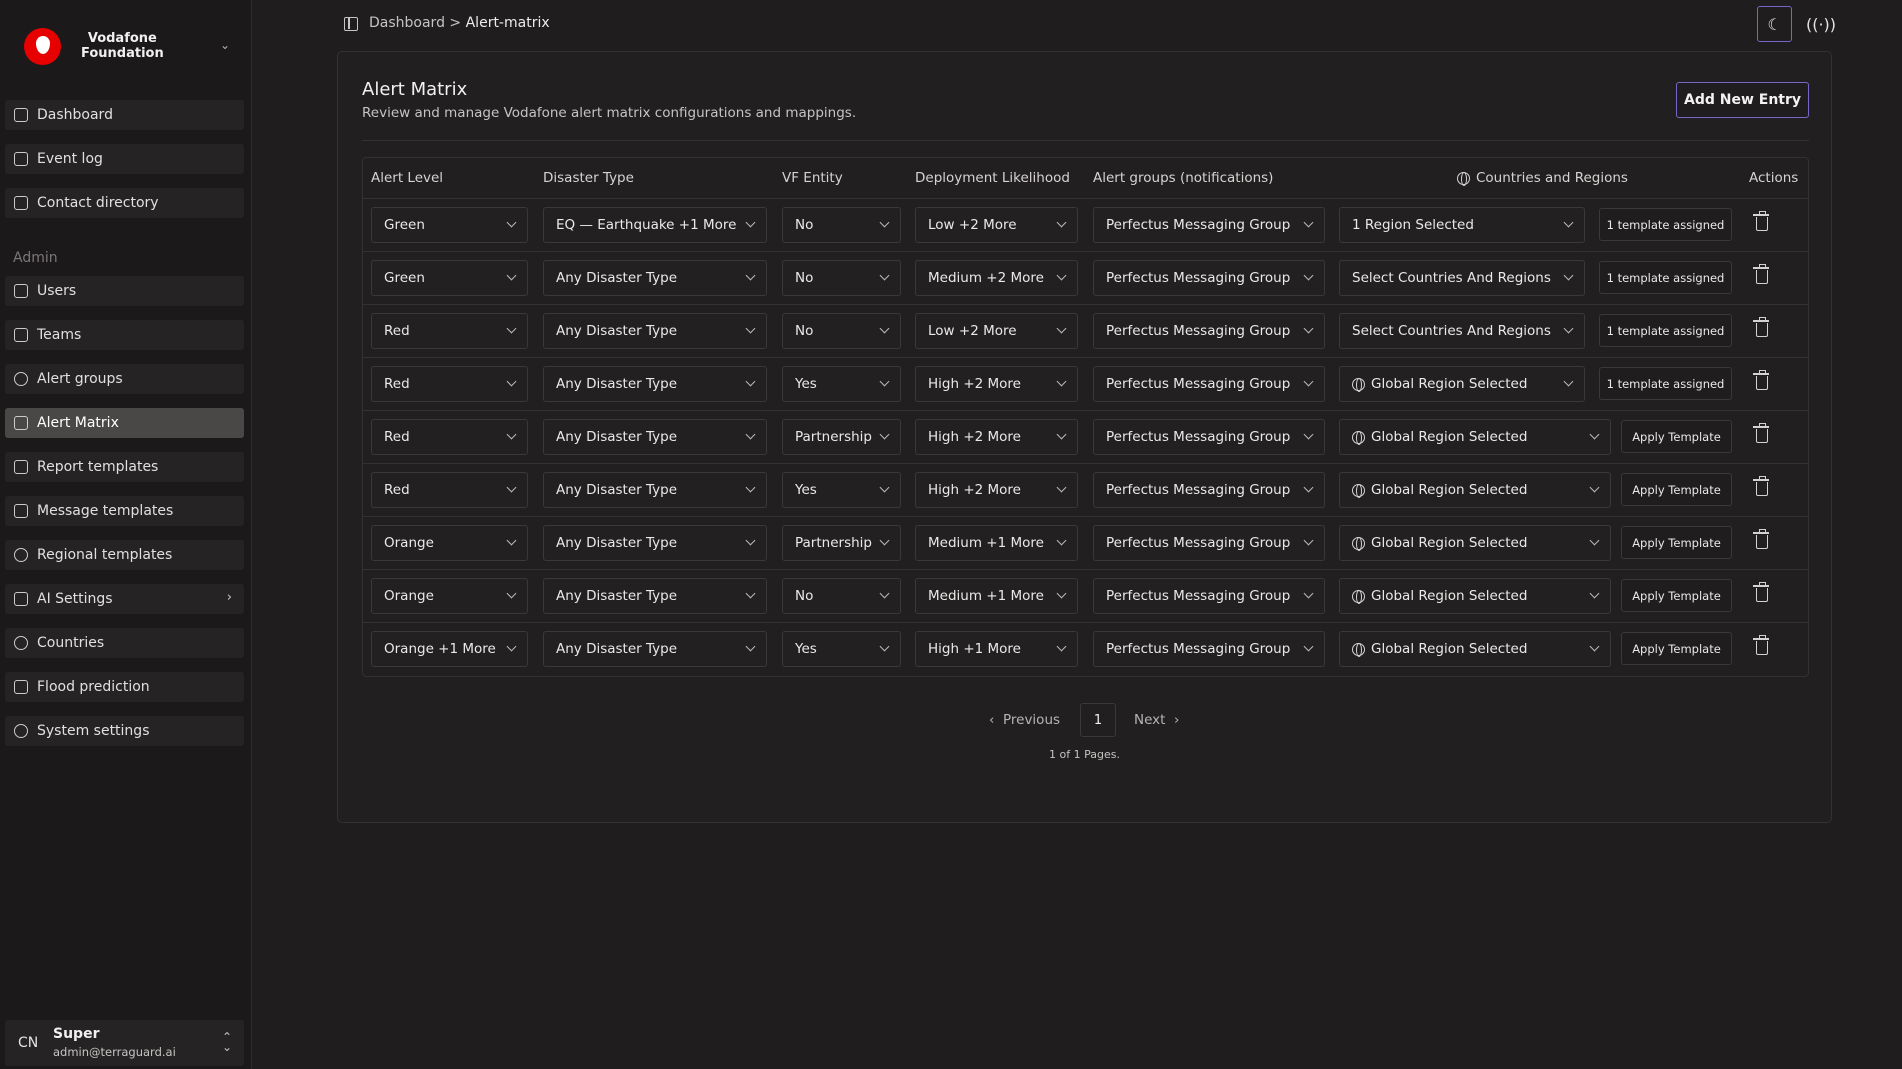 Image resolution: width=1902 pixels, height=1069 pixels. What do you see at coordinates (1821, 24) in the screenshot?
I see `broadcast-button: ((·))` at bounding box center [1821, 24].